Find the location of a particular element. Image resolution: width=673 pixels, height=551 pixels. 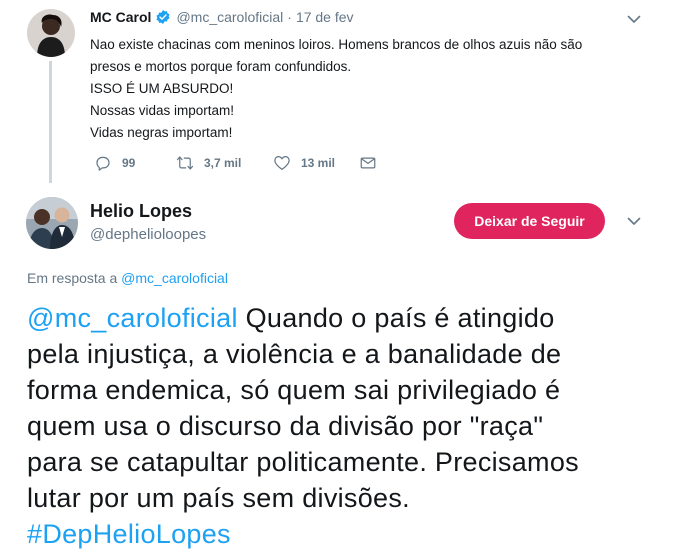

reply-icon is located at coordinates (103, 163).